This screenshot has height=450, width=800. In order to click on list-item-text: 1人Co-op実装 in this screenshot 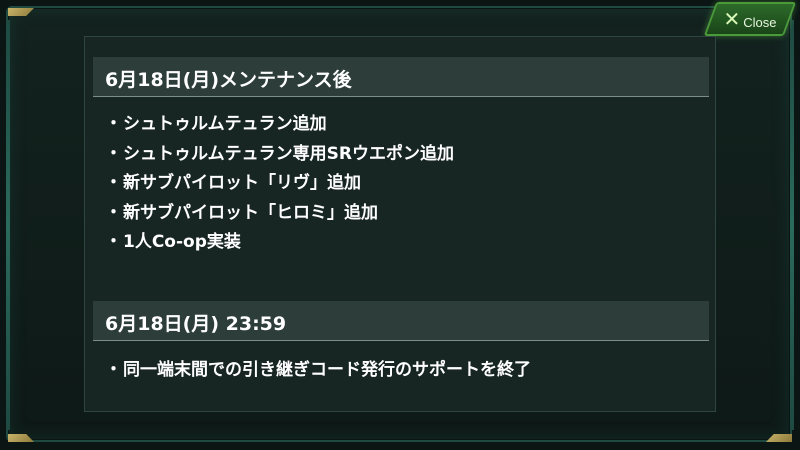, I will do `click(182, 242)`.